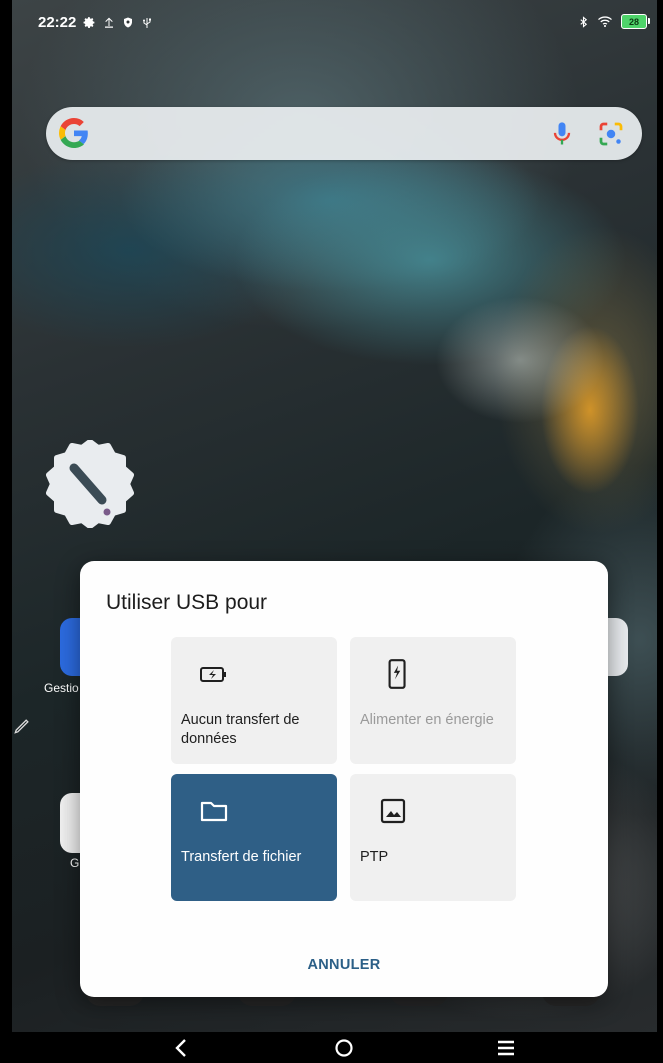 The height and width of the screenshot is (1063, 663). I want to click on mic-icon, so click(562, 134).